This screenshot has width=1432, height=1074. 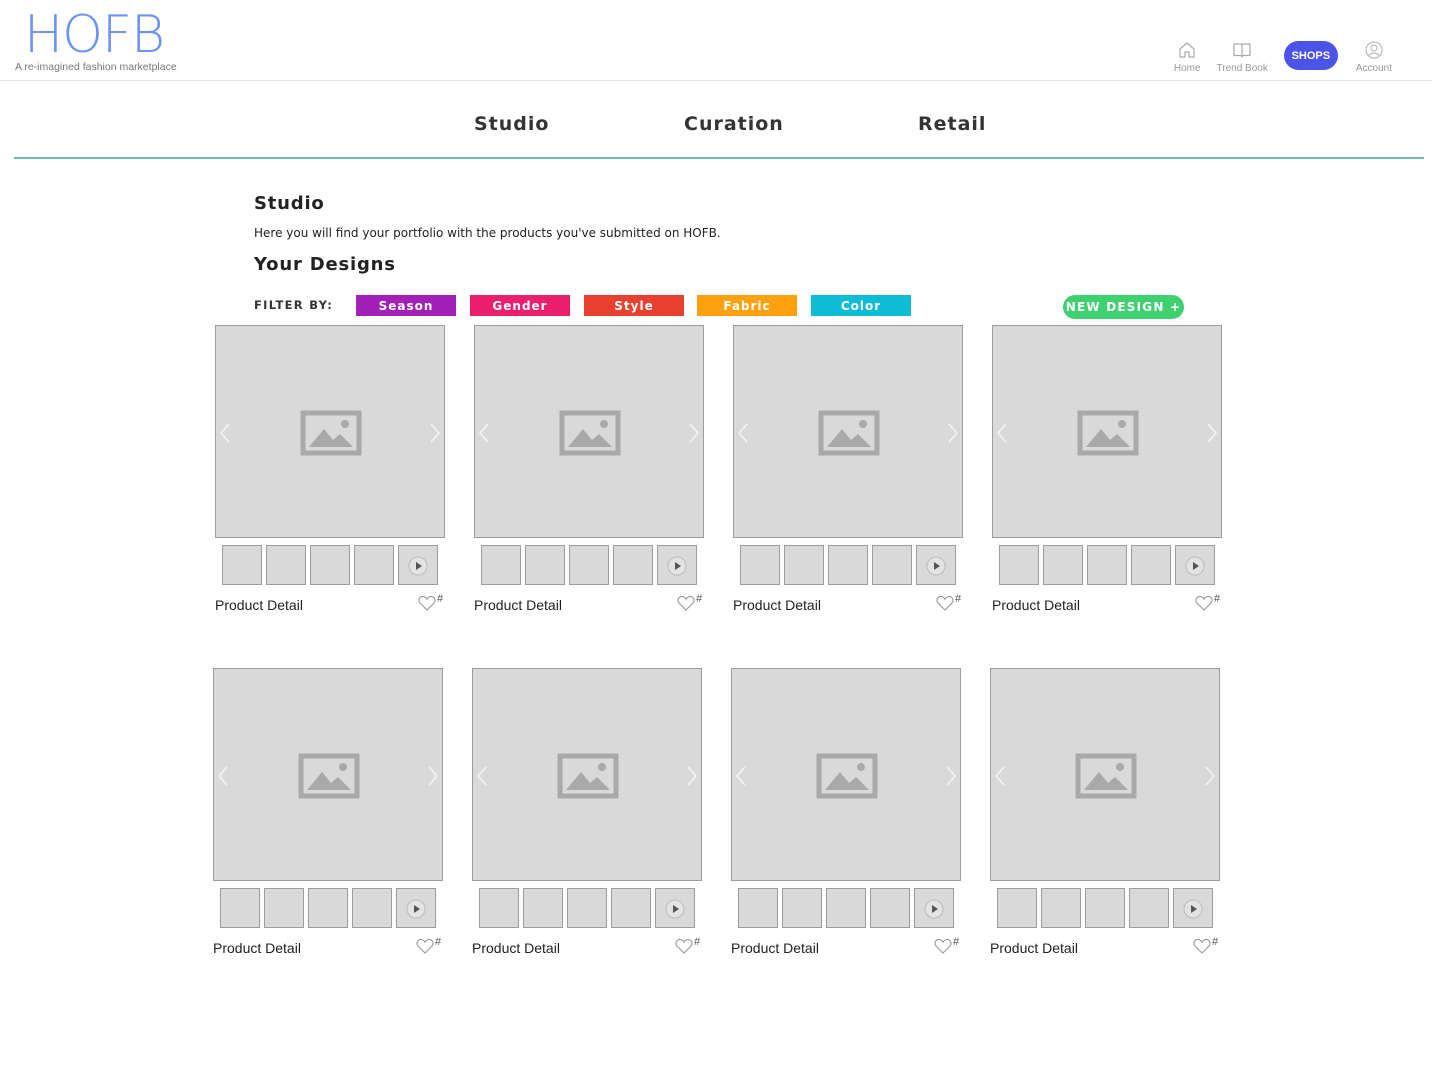 I want to click on tab-retail: Retail, so click(x=952, y=124).